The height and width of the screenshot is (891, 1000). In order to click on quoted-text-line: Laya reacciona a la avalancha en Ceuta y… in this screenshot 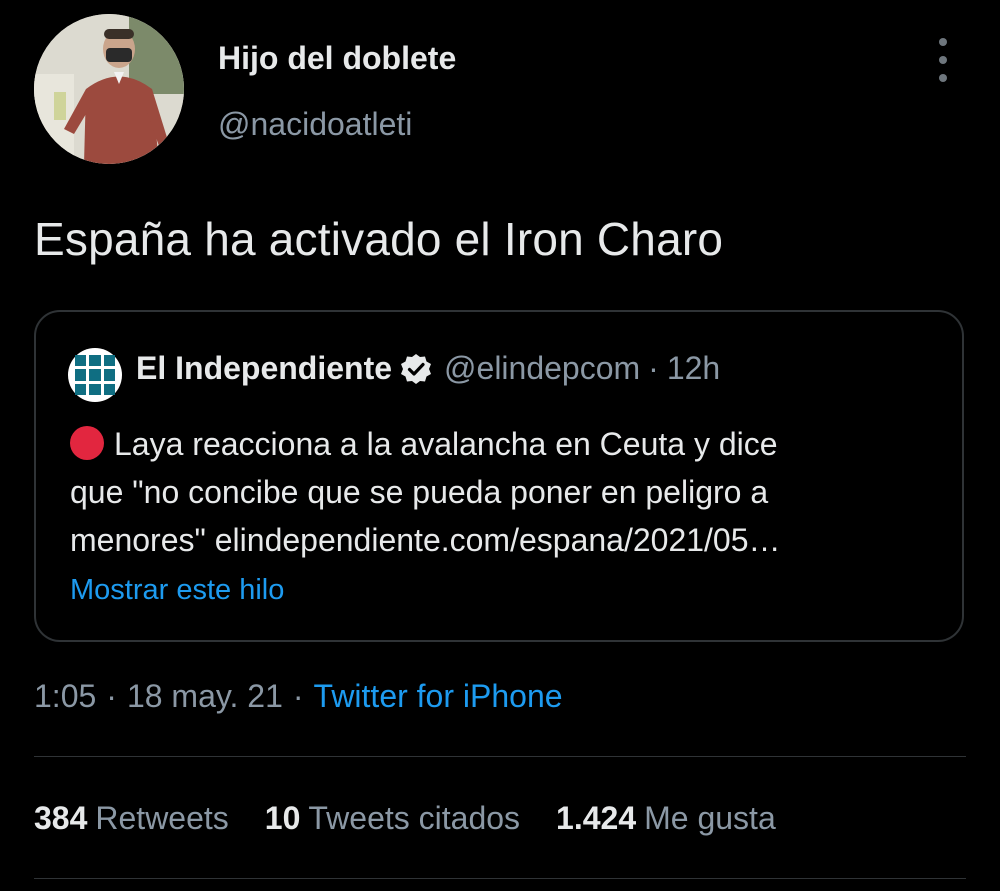, I will do `click(510, 444)`.